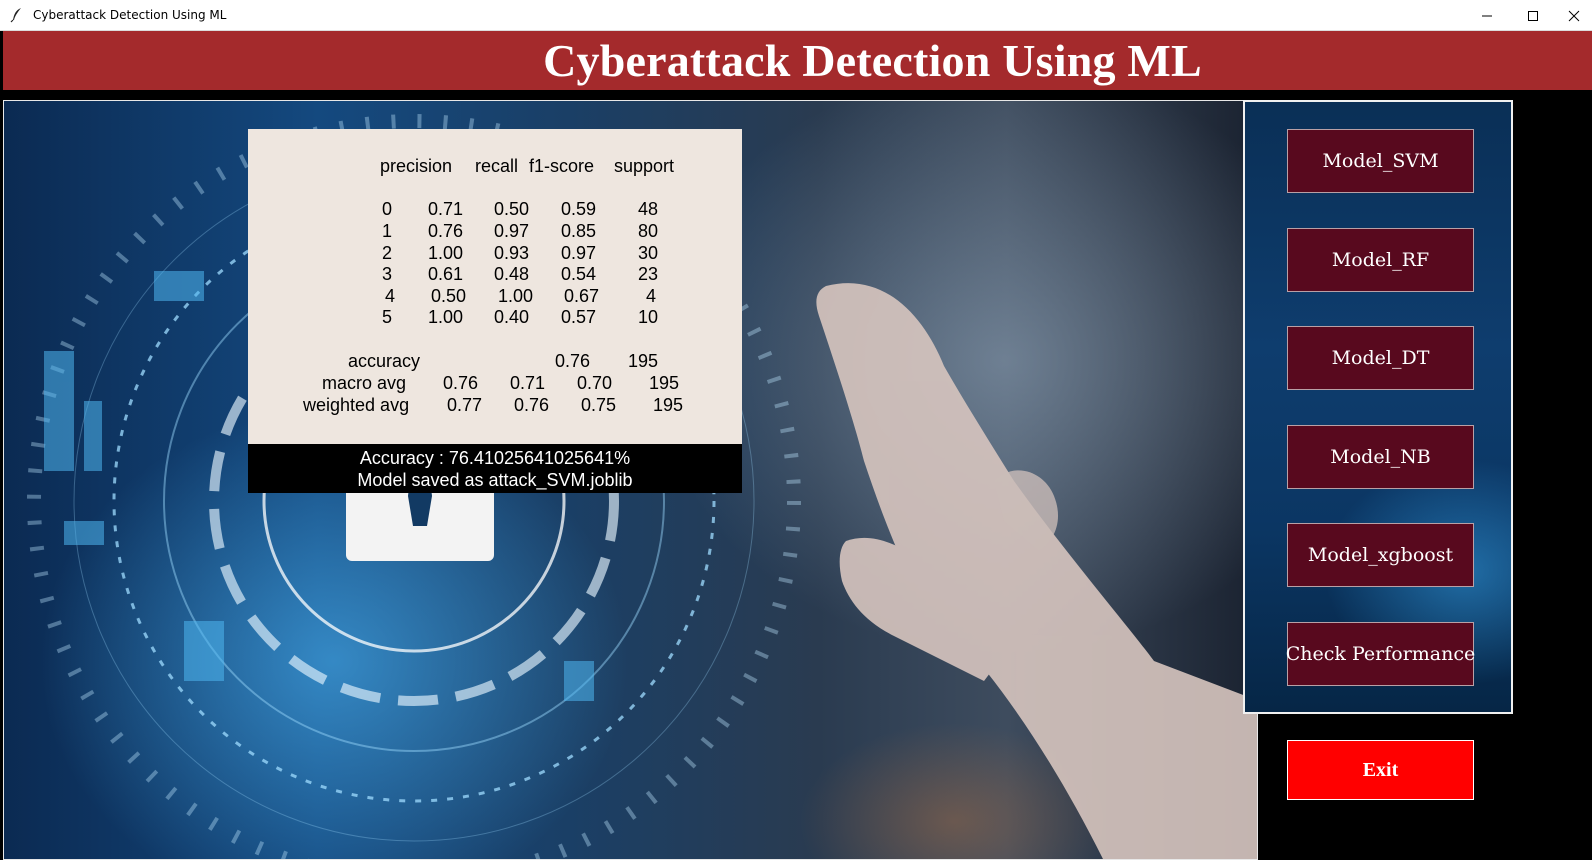 This screenshot has height=860, width=1592. Describe the element at coordinates (446, 209) in the screenshot. I see `report-row-precision: 0.71` at that location.